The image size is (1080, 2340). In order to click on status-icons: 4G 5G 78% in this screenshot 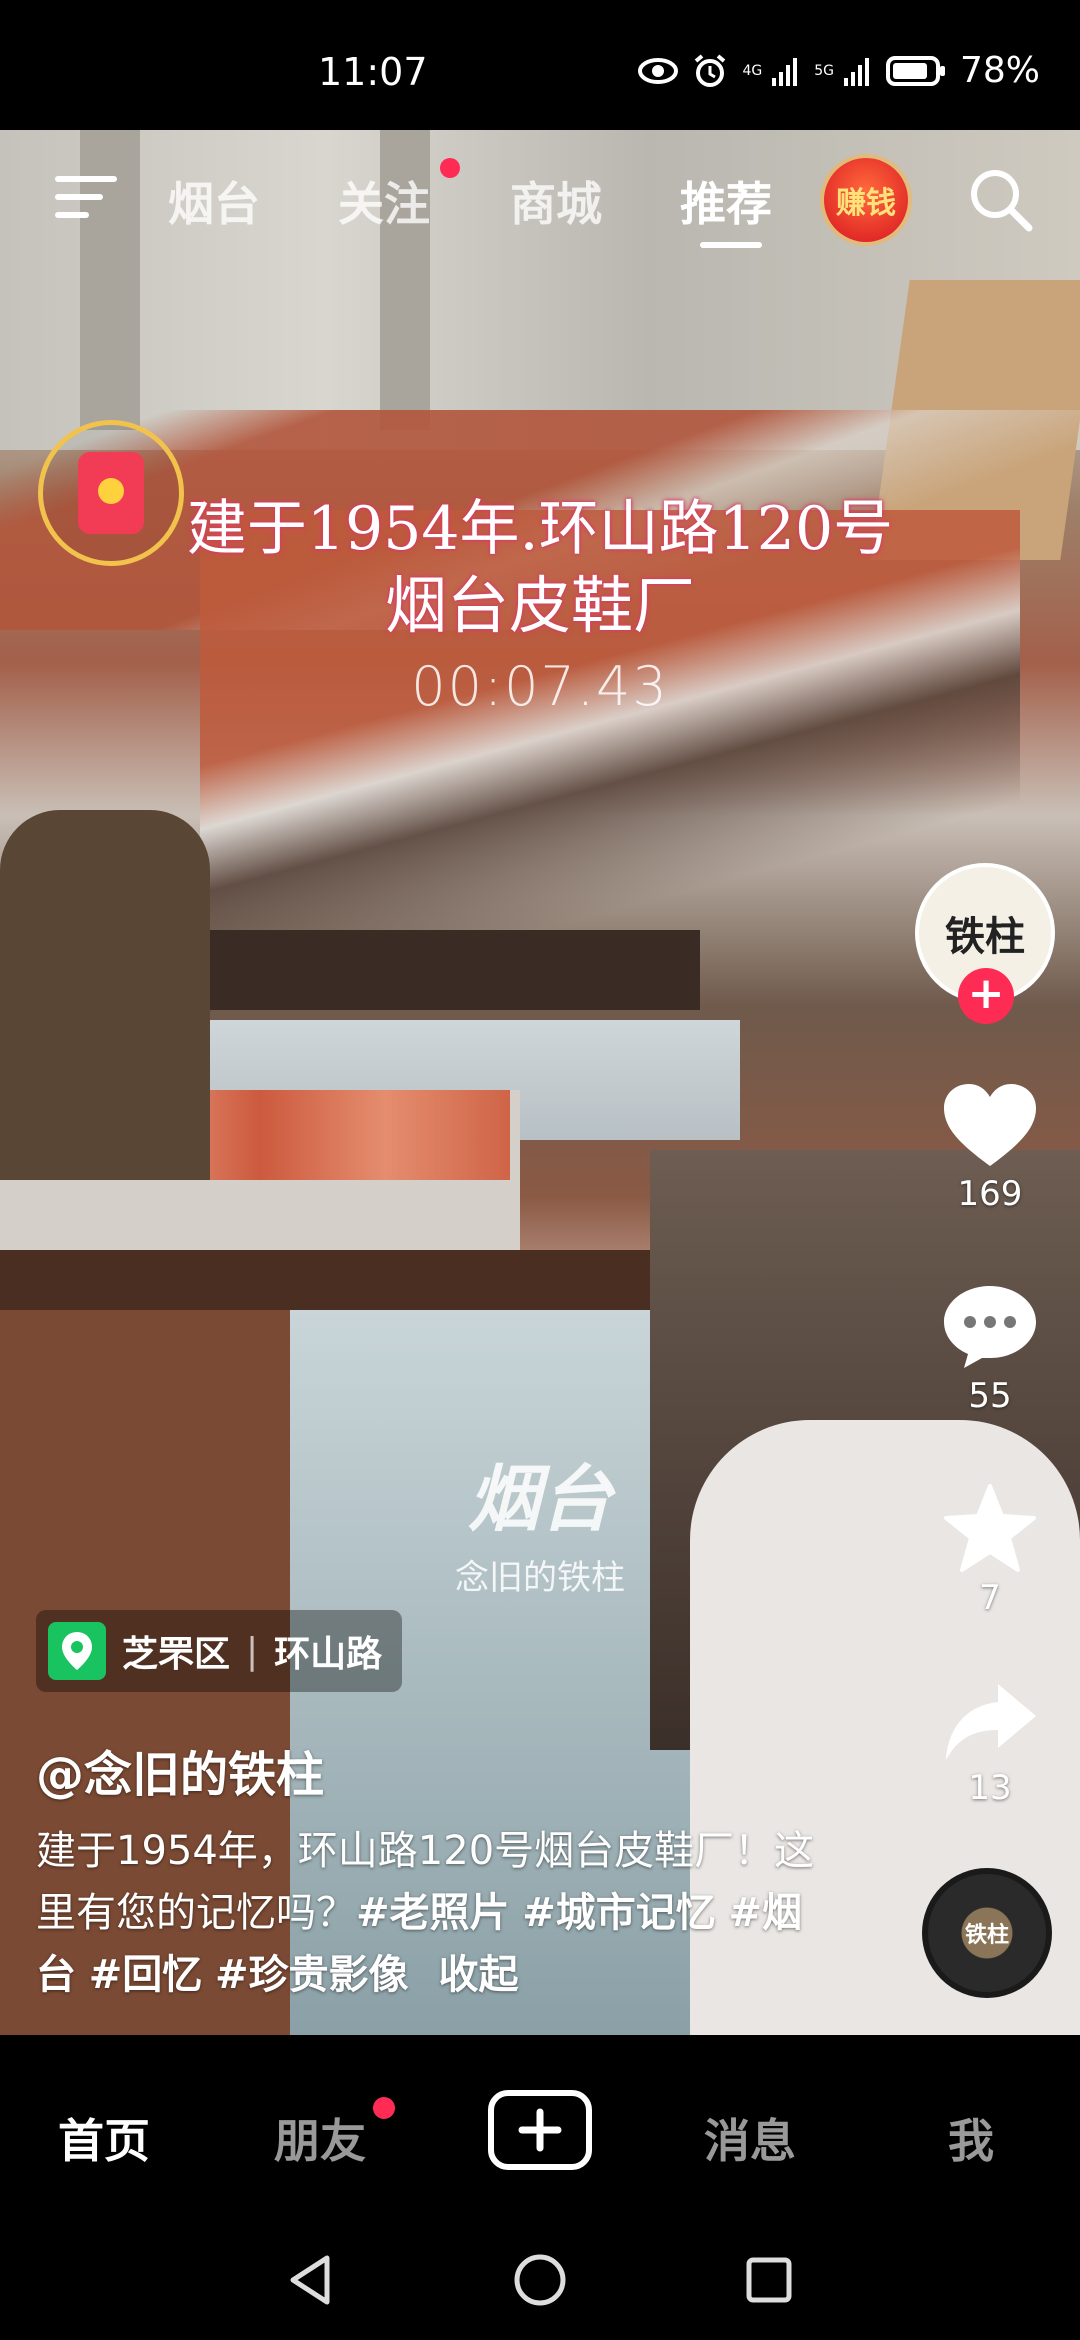, I will do `click(839, 70)`.